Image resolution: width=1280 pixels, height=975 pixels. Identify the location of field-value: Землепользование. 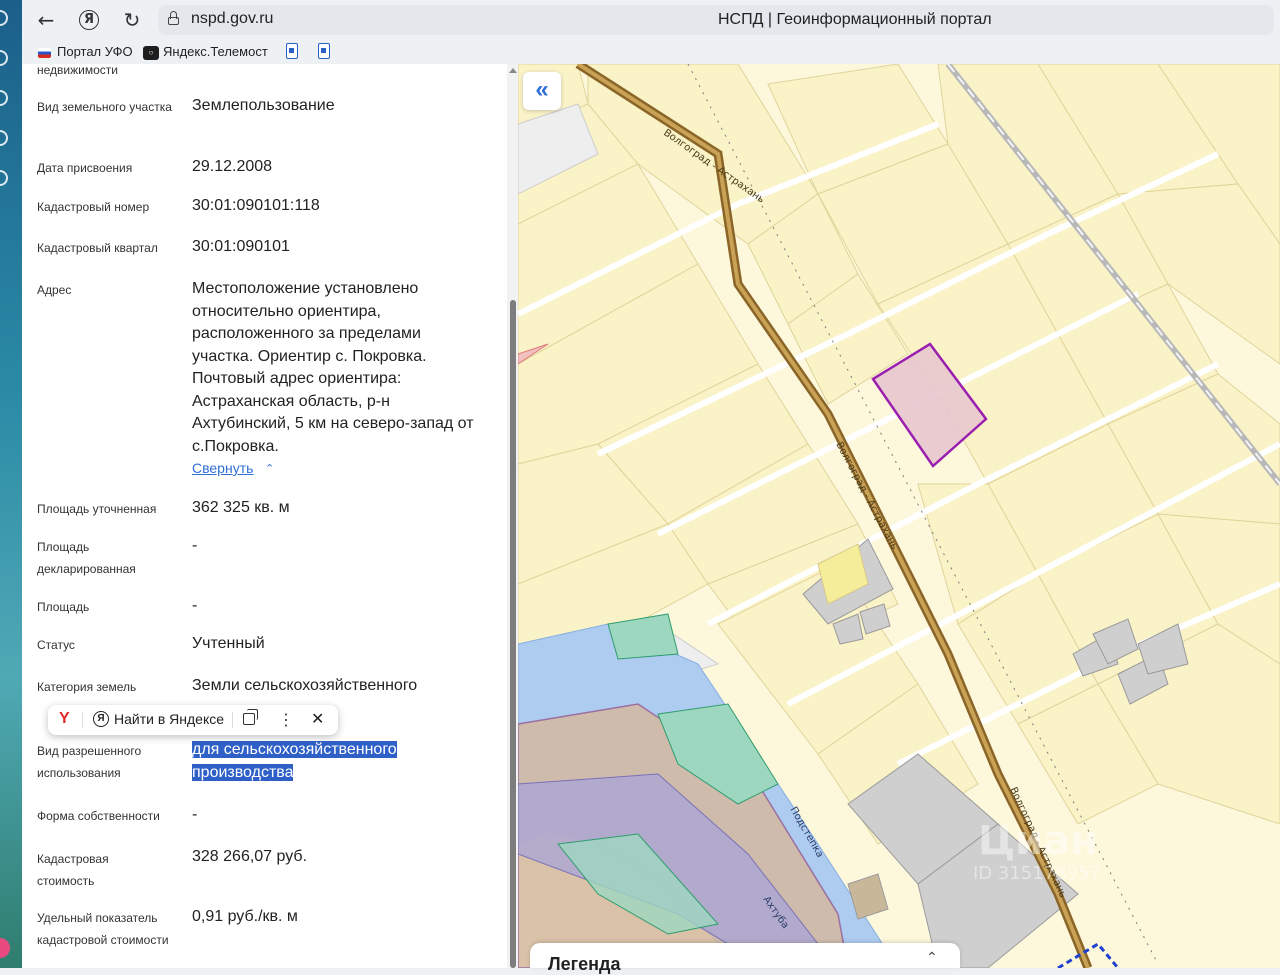
(263, 105).